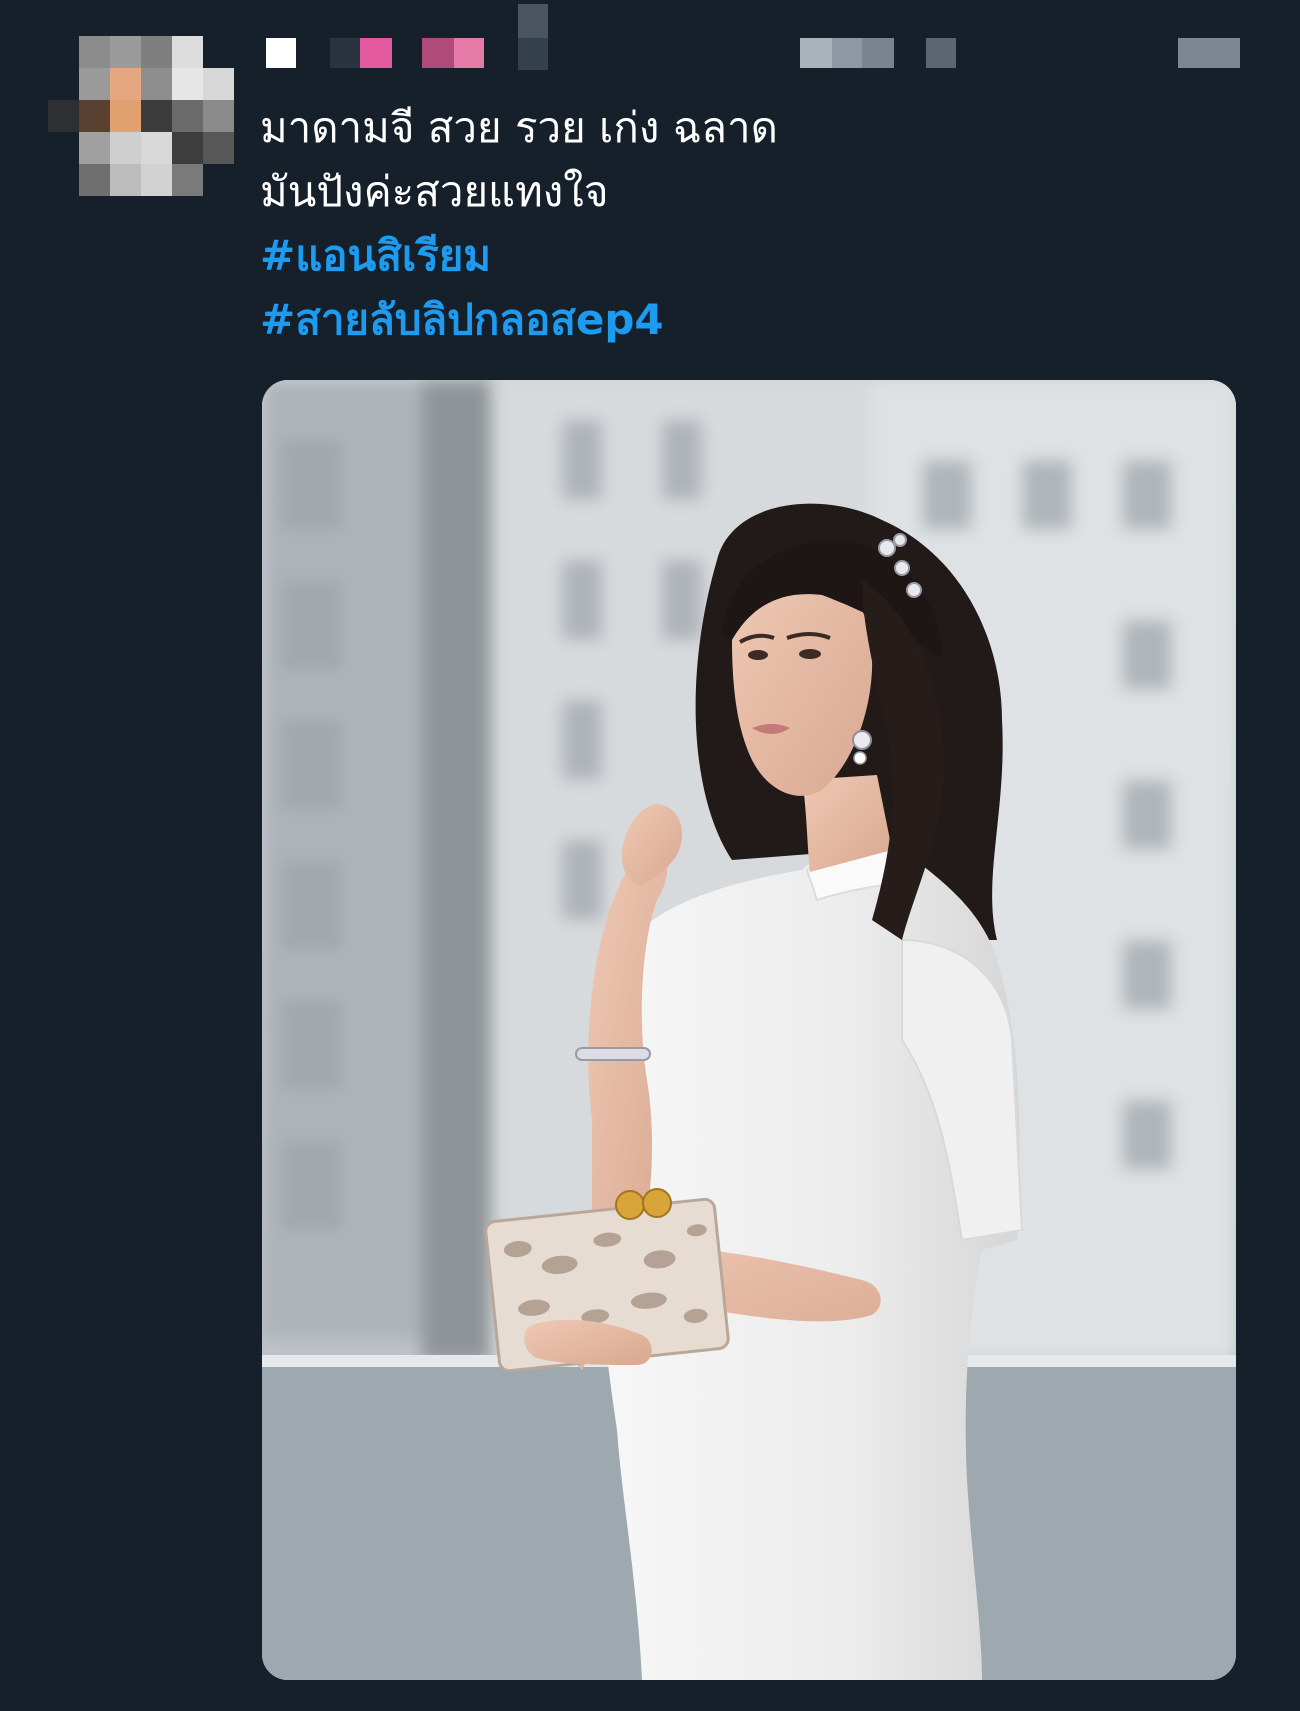  What do you see at coordinates (375, 256) in the screenshot?
I see `hashtag-link: #แอนสิเรียม` at bounding box center [375, 256].